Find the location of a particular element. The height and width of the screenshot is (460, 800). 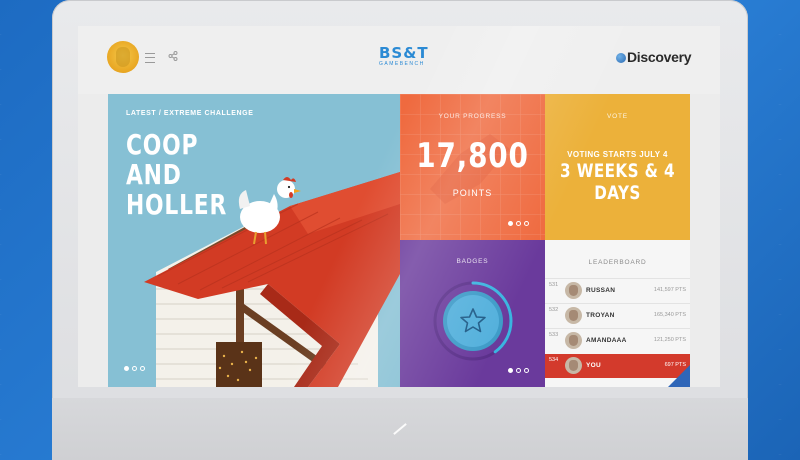

globe-icon is located at coordinates (621, 58).